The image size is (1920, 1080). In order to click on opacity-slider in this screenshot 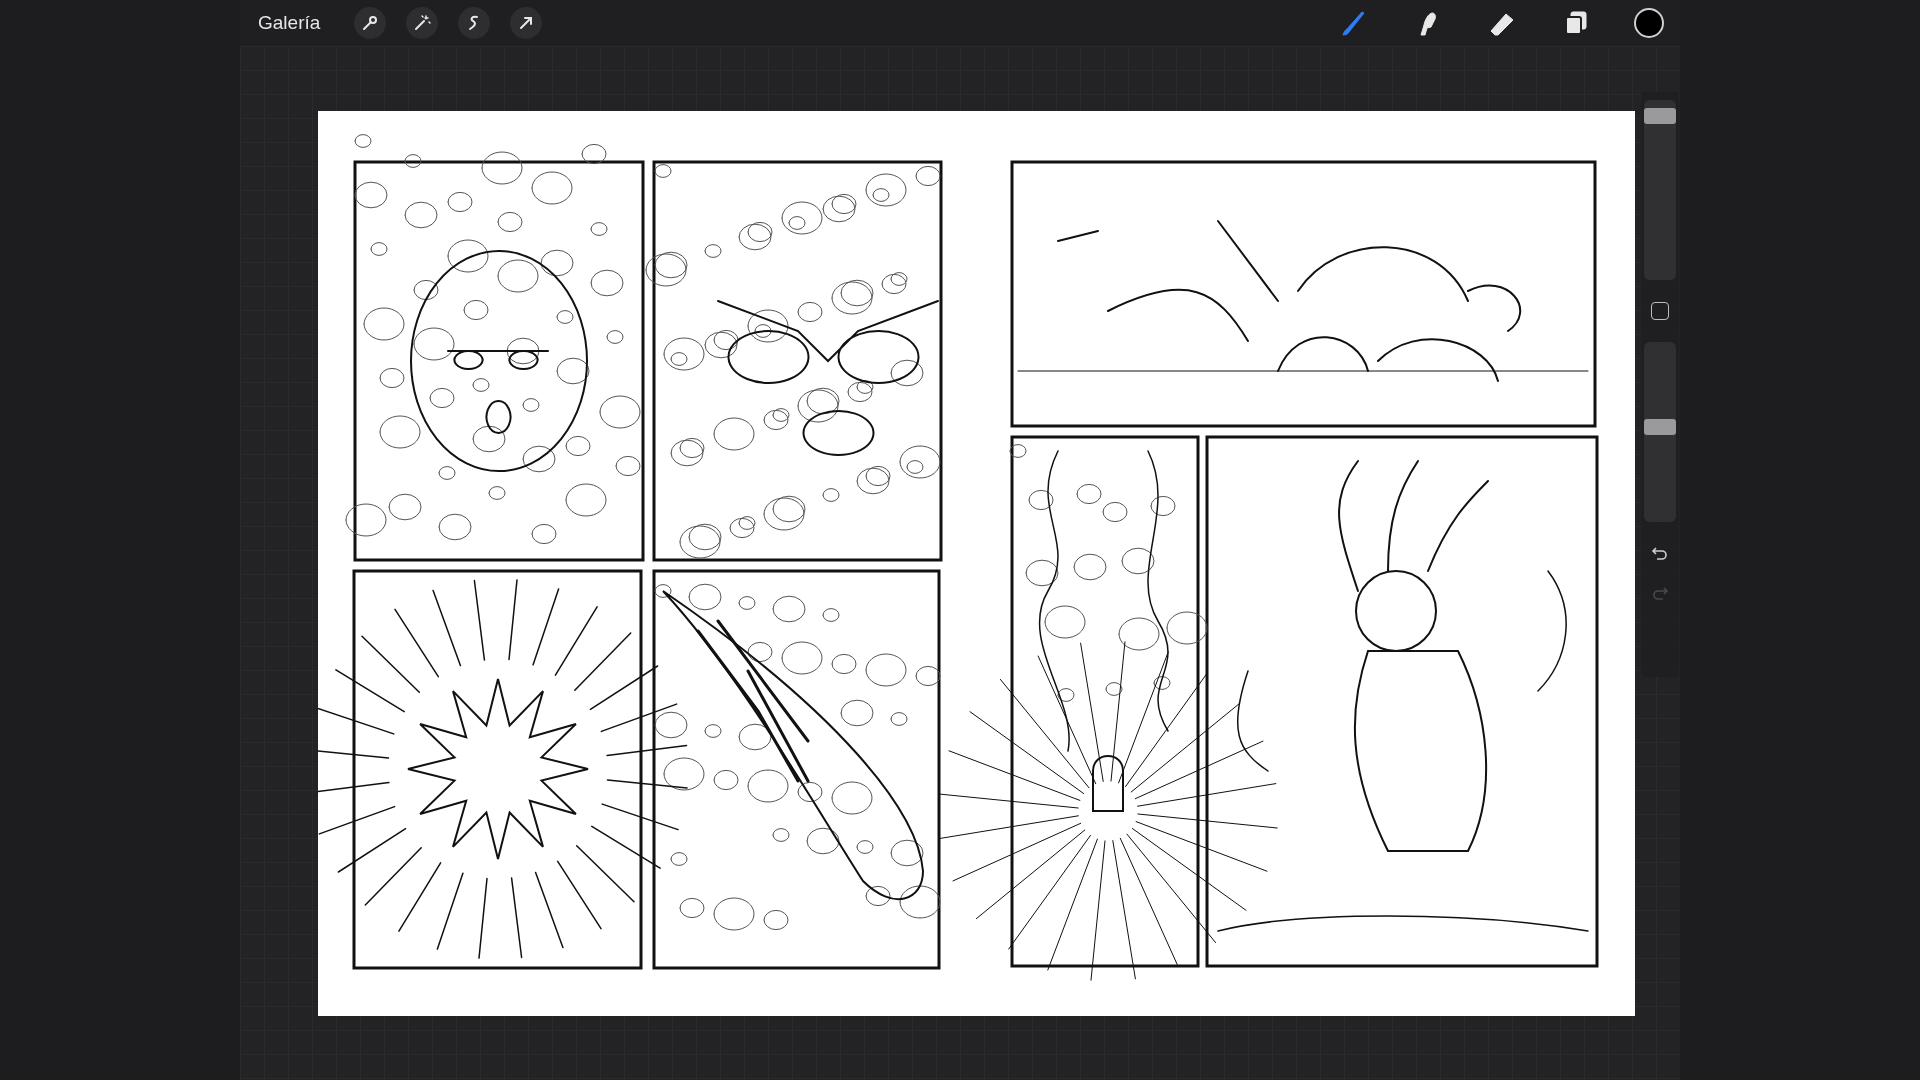, I will do `click(1660, 432)`.